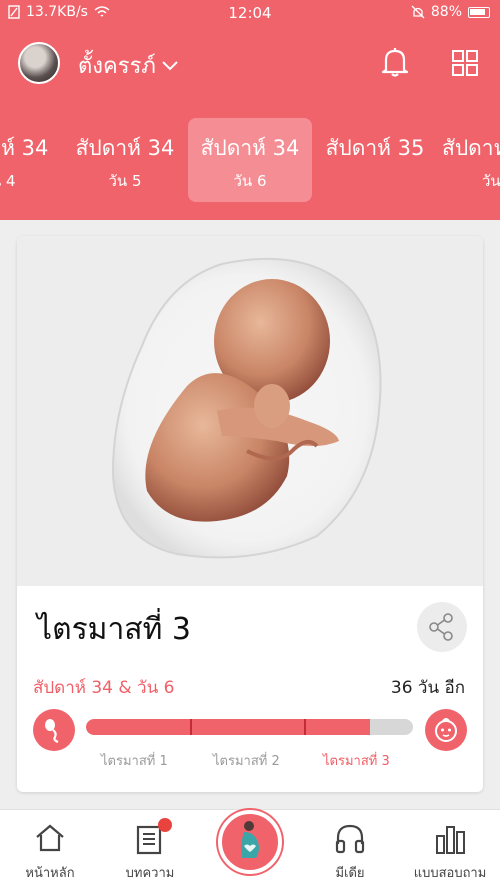  I want to click on username: ตั้งครรภ์, so click(117, 66).